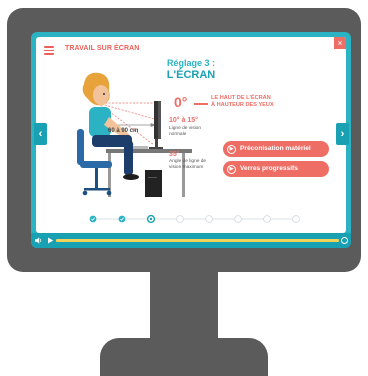 The height and width of the screenshot is (376, 368). I want to click on recommendation-label: Préconisation matériel, so click(275, 148).